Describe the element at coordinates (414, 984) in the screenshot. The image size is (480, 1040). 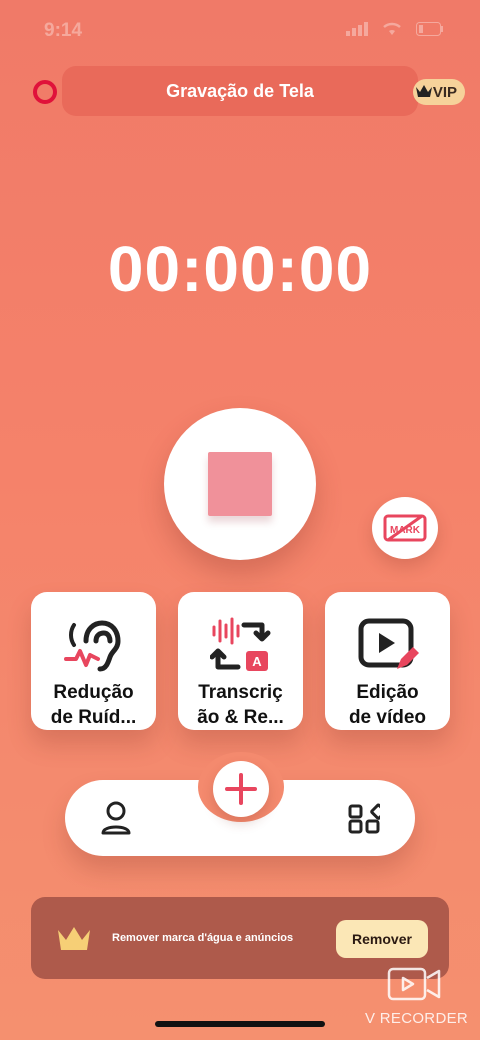
I see `video-recorder-icon` at that location.